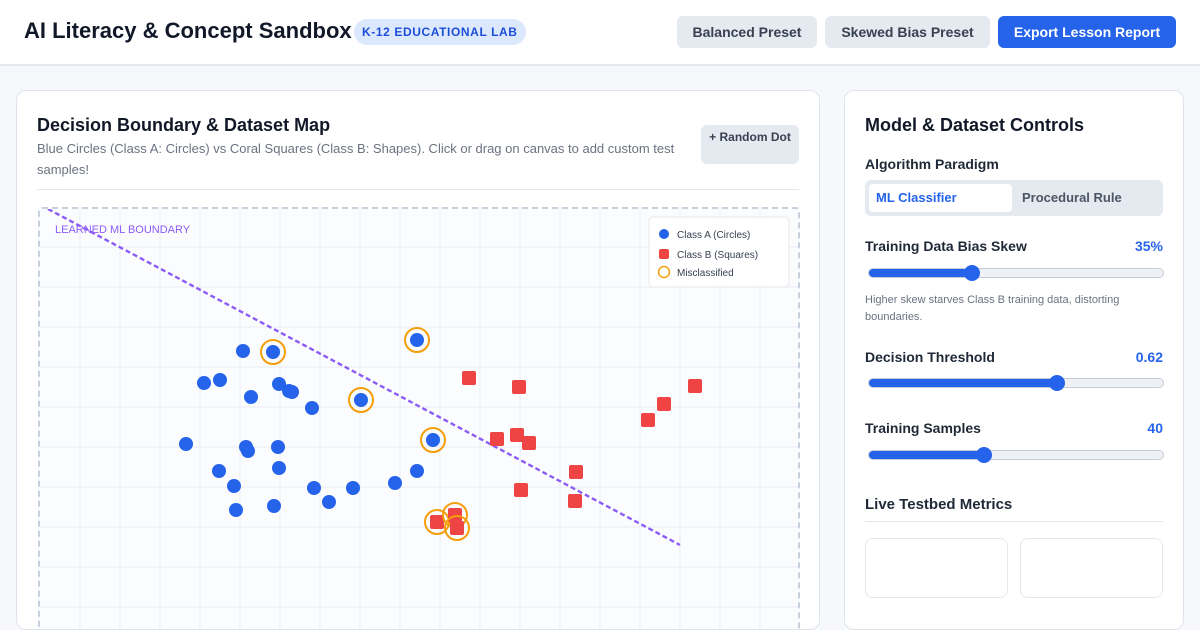 The height and width of the screenshot is (630, 1200). I want to click on threshold-handle, so click(1057, 383).